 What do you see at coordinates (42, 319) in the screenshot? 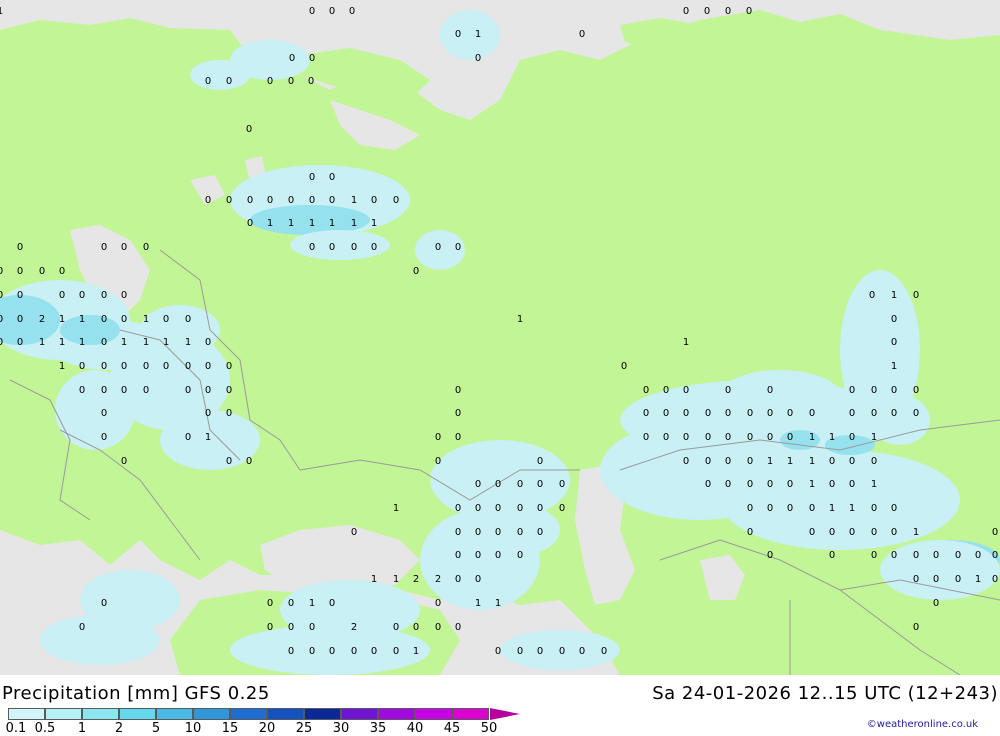
I see `precip-value-label: 2` at bounding box center [42, 319].